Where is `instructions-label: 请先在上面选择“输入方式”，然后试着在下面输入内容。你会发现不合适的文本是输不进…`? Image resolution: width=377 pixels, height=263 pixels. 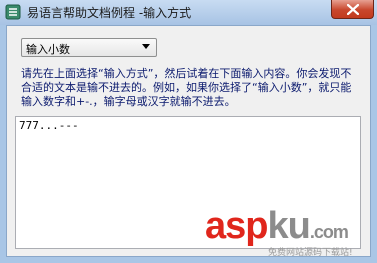 instructions-label: 请先在上面选择“输入方式”，然后试着在下面输入内容。你会发现不合适的文本是输不进… is located at coordinates (186, 87).